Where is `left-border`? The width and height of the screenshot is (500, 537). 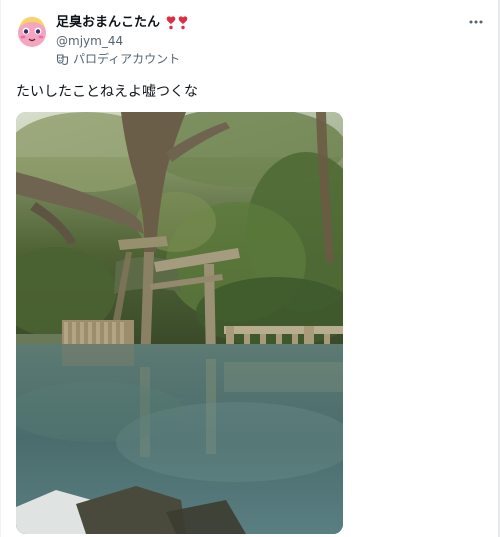 left-border is located at coordinates (0, 268).